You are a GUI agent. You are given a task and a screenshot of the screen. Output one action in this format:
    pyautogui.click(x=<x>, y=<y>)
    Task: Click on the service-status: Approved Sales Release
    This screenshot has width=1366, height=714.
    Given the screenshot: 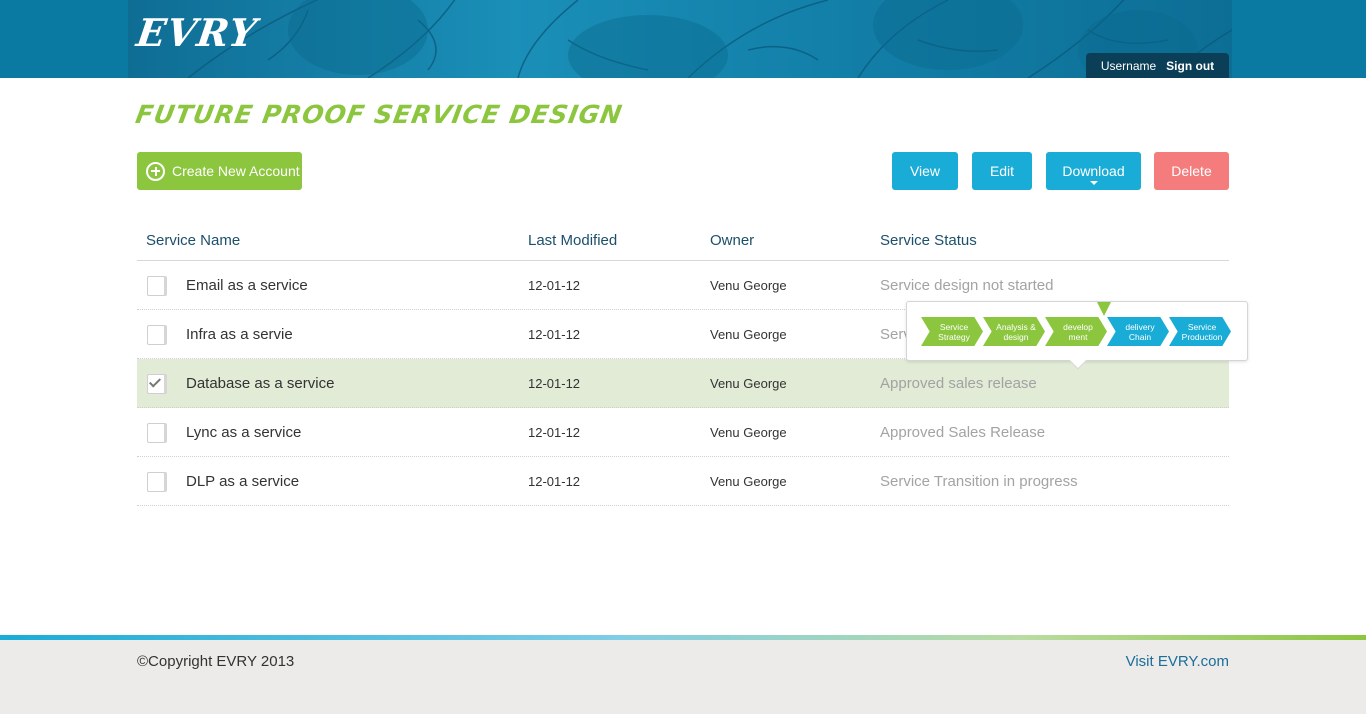 What is the action you would take?
    pyautogui.click(x=963, y=432)
    